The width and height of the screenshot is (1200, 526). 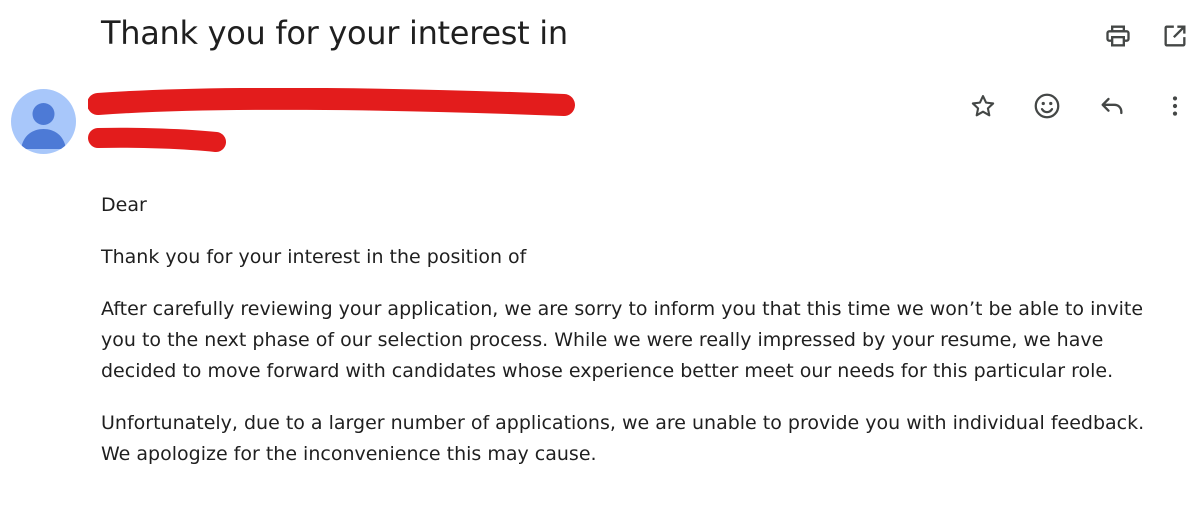 I want to click on open-in-new-icon, so click(x=1175, y=36).